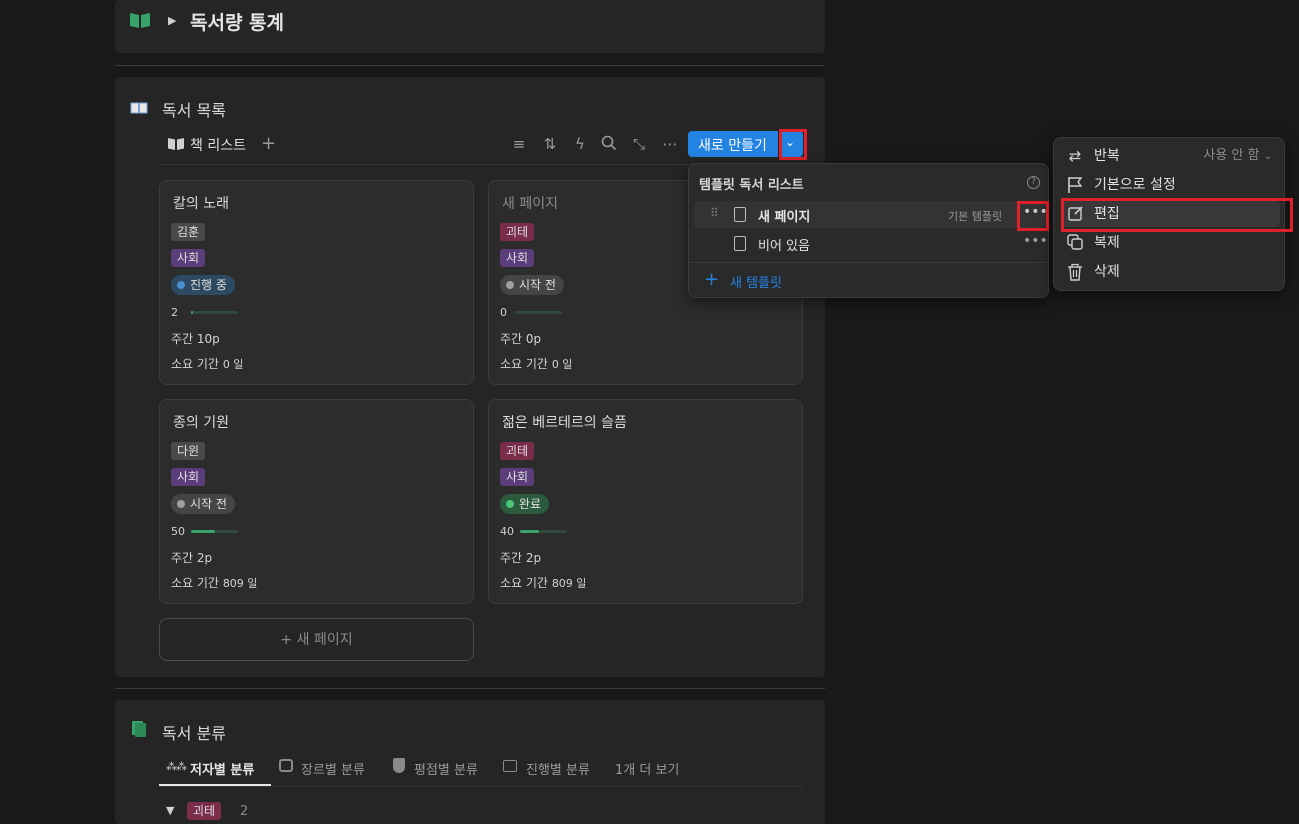 The height and width of the screenshot is (824, 1299). What do you see at coordinates (503, 312) in the screenshot?
I see `progress-value: 0` at bounding box center [503, 312].